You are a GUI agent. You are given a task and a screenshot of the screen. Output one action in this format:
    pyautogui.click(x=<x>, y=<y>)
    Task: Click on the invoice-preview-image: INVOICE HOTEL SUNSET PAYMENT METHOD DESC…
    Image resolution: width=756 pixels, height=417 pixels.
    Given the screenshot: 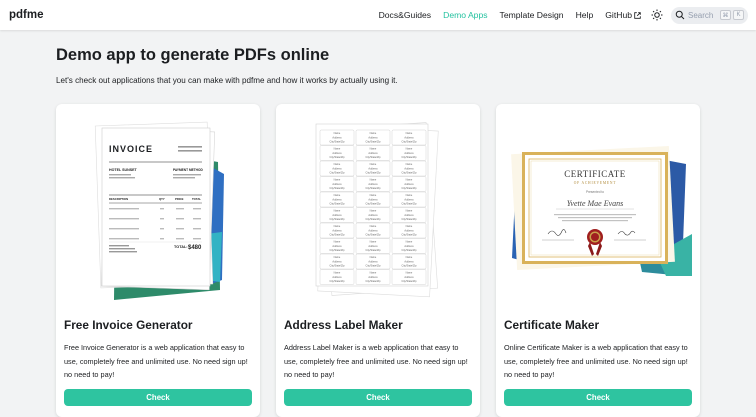 What is the action you would take?
    pyautogui.click(x=159, y=210)
    